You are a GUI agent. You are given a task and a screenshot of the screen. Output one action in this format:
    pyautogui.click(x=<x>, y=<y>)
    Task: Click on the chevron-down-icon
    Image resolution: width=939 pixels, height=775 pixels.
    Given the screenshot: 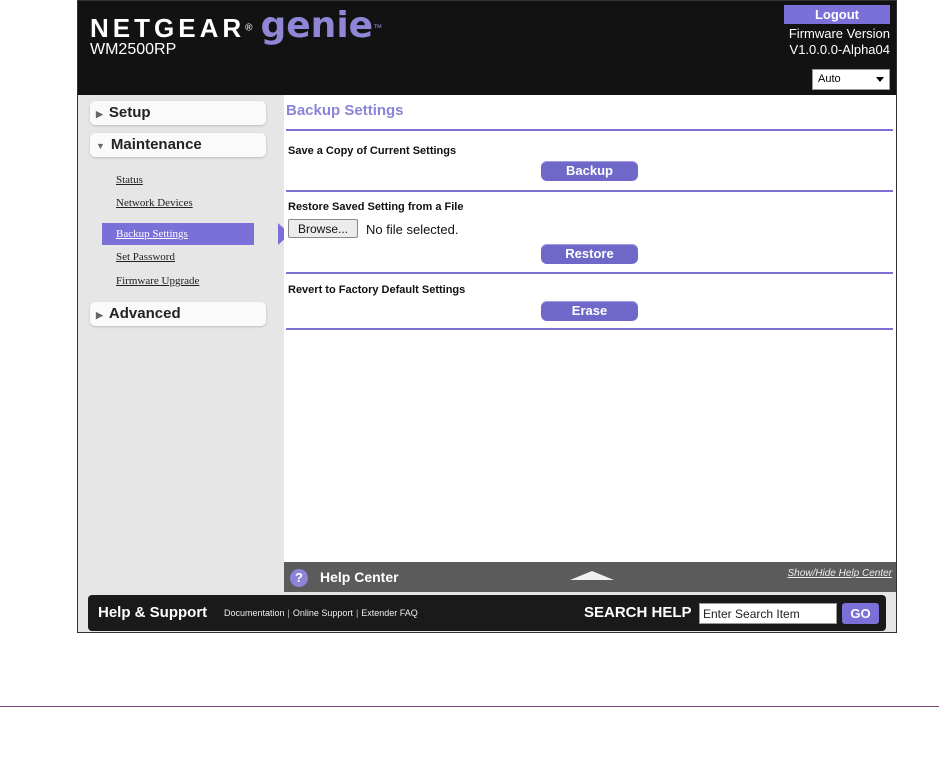 What is the action you would take?
    pyautogui.click(x=880, y=79)
    